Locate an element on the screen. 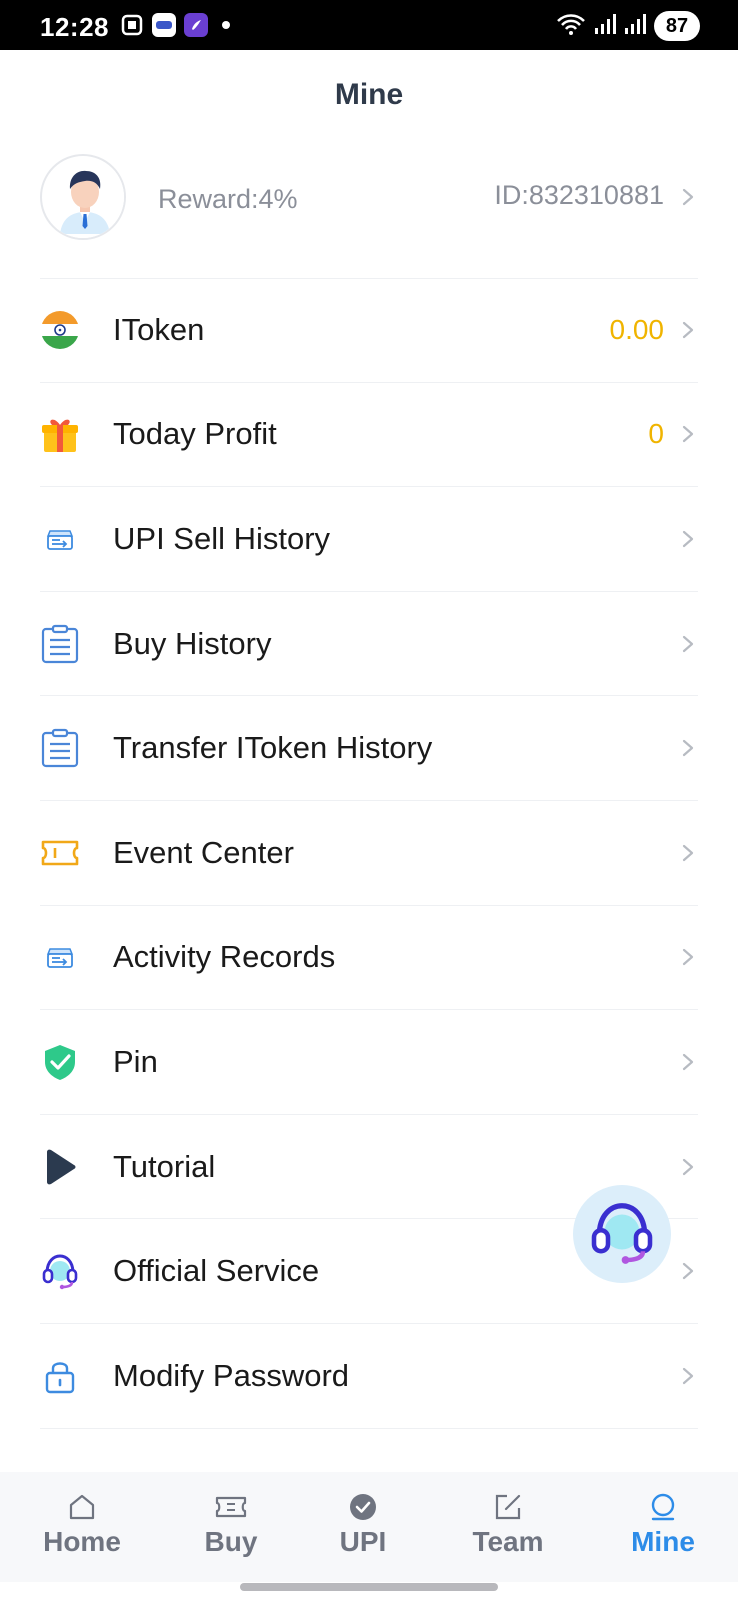 This screenshot has width=738, height=1600. user-icon is located at coordinates (663, 1507).